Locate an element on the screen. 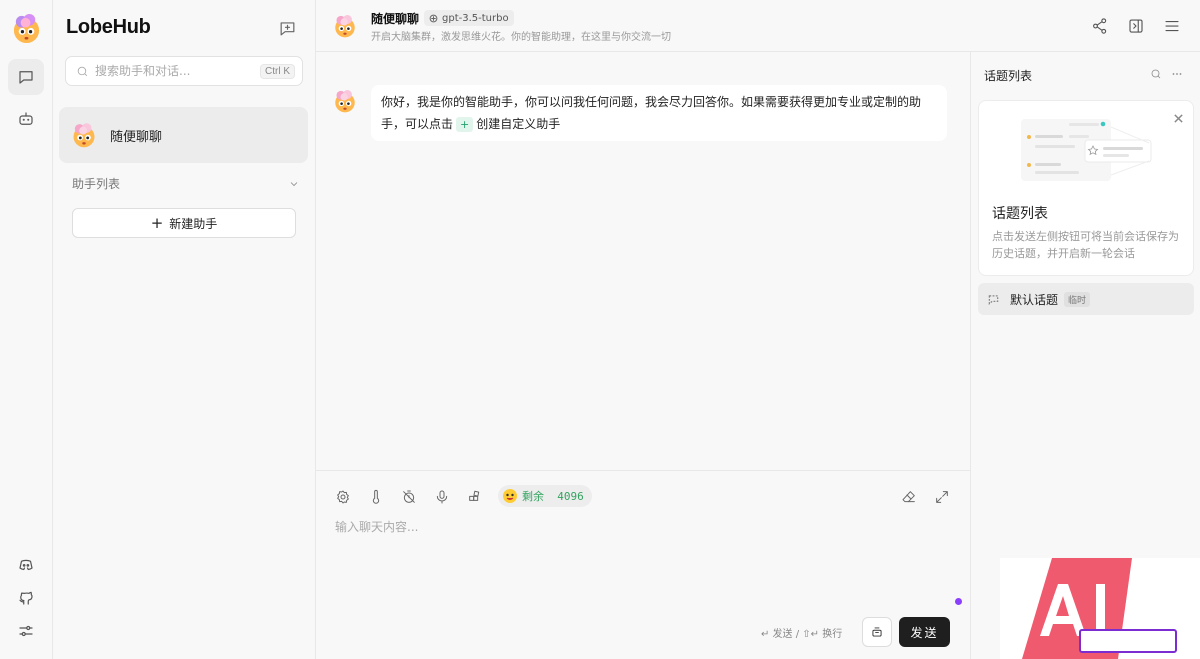 This screenshot has height=659, width=1200. voice-input-button is located at coordinates (442, 497).